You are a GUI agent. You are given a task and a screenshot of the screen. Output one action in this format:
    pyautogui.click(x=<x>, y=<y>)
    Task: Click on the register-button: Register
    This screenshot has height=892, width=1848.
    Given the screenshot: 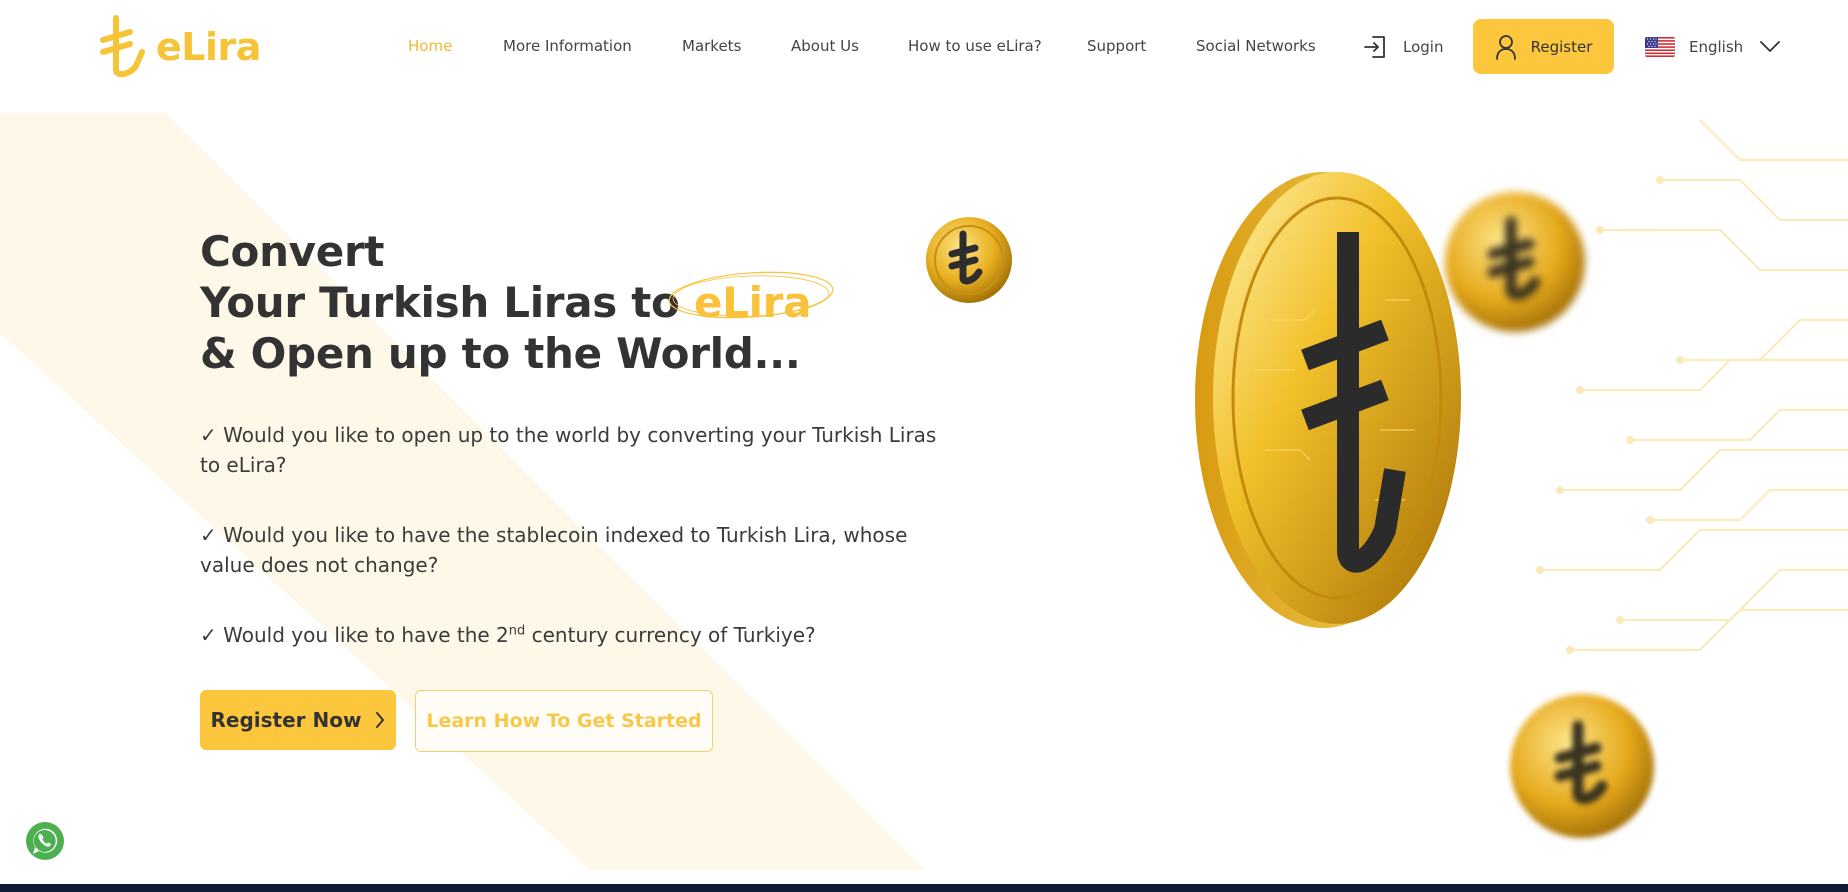 What is the action you would take?
    pyautogui.click(x=1543, y=46)
    